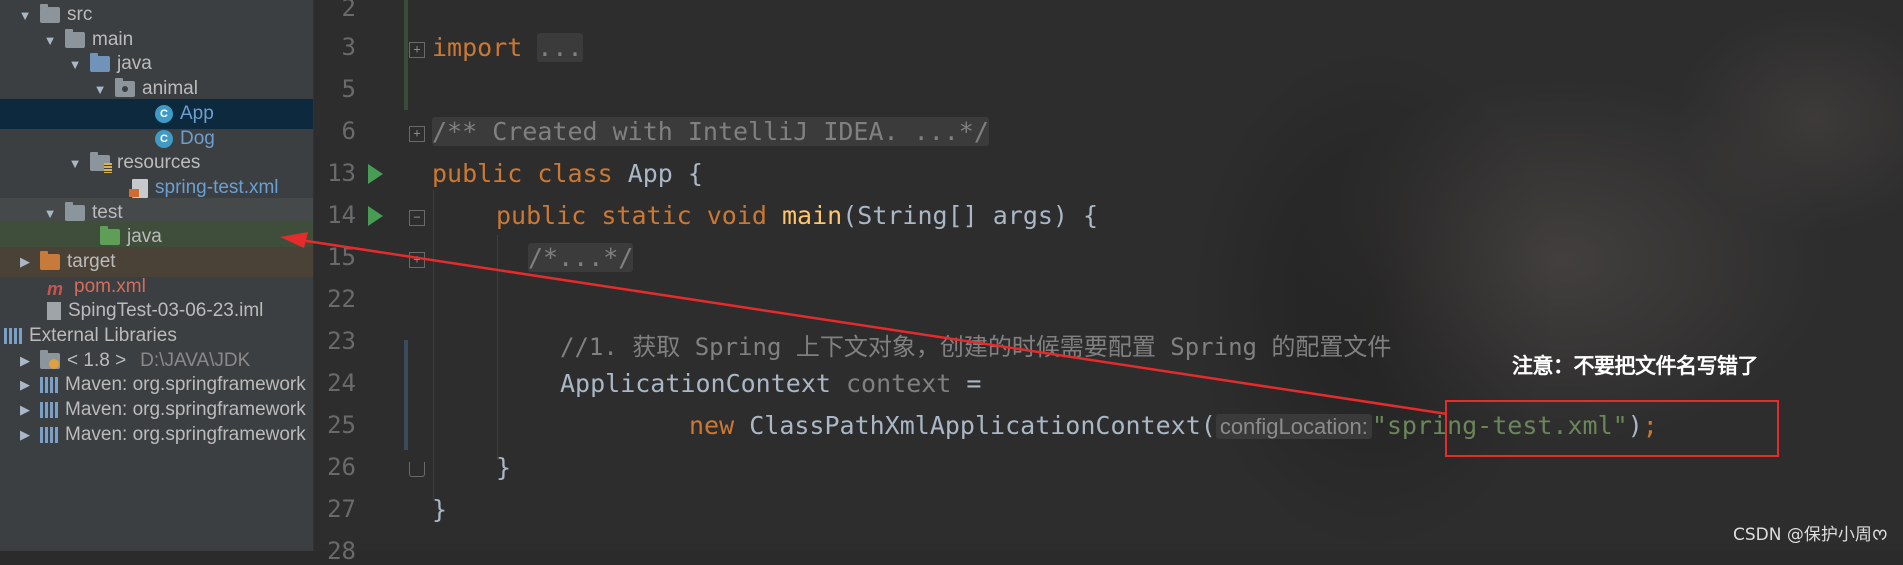 This screenshot has height=565, width=1903. What do you see at coordinates (341, 383) in the screenshot?
I see `line-number: 24` at bounding box center [341, 383].